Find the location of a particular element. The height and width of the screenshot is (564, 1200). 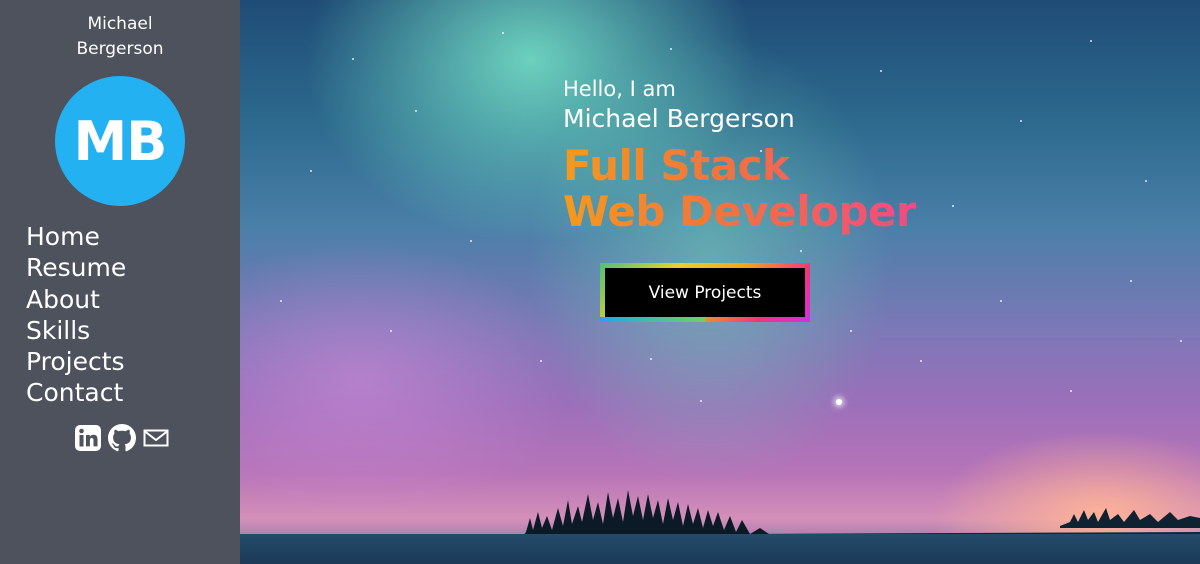

view-projects-button: View Projects is located at coordinates (705, 292).